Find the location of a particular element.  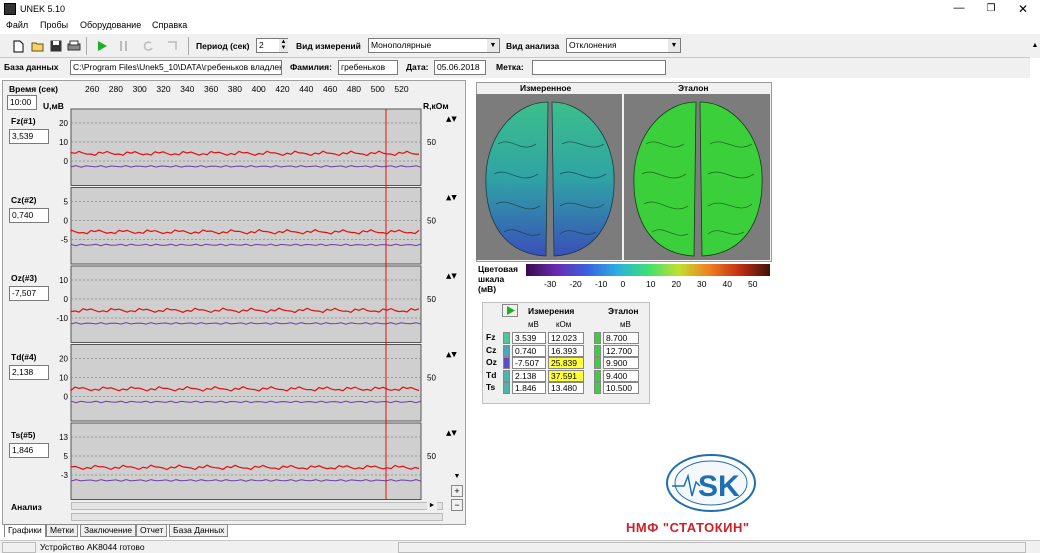

new-file-icon is located at coordinates (18, 46).